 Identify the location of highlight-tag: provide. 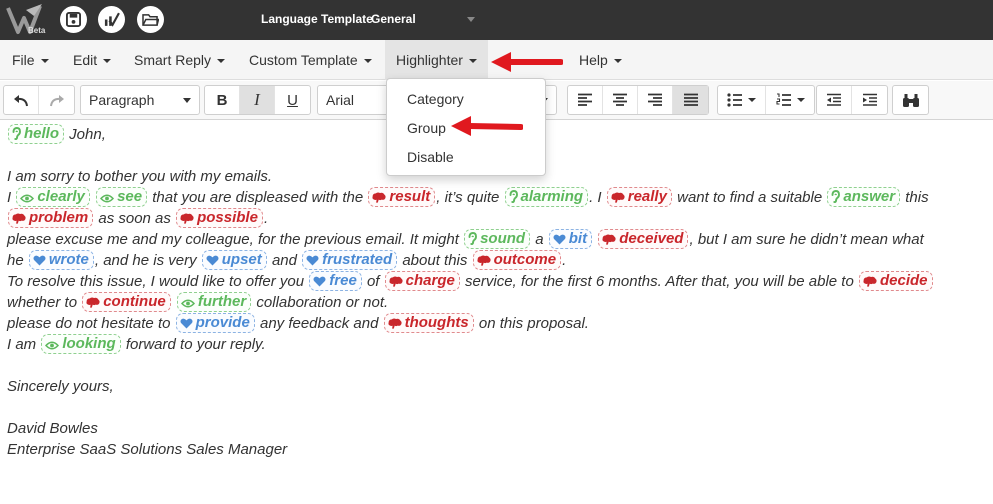
(215, 323).